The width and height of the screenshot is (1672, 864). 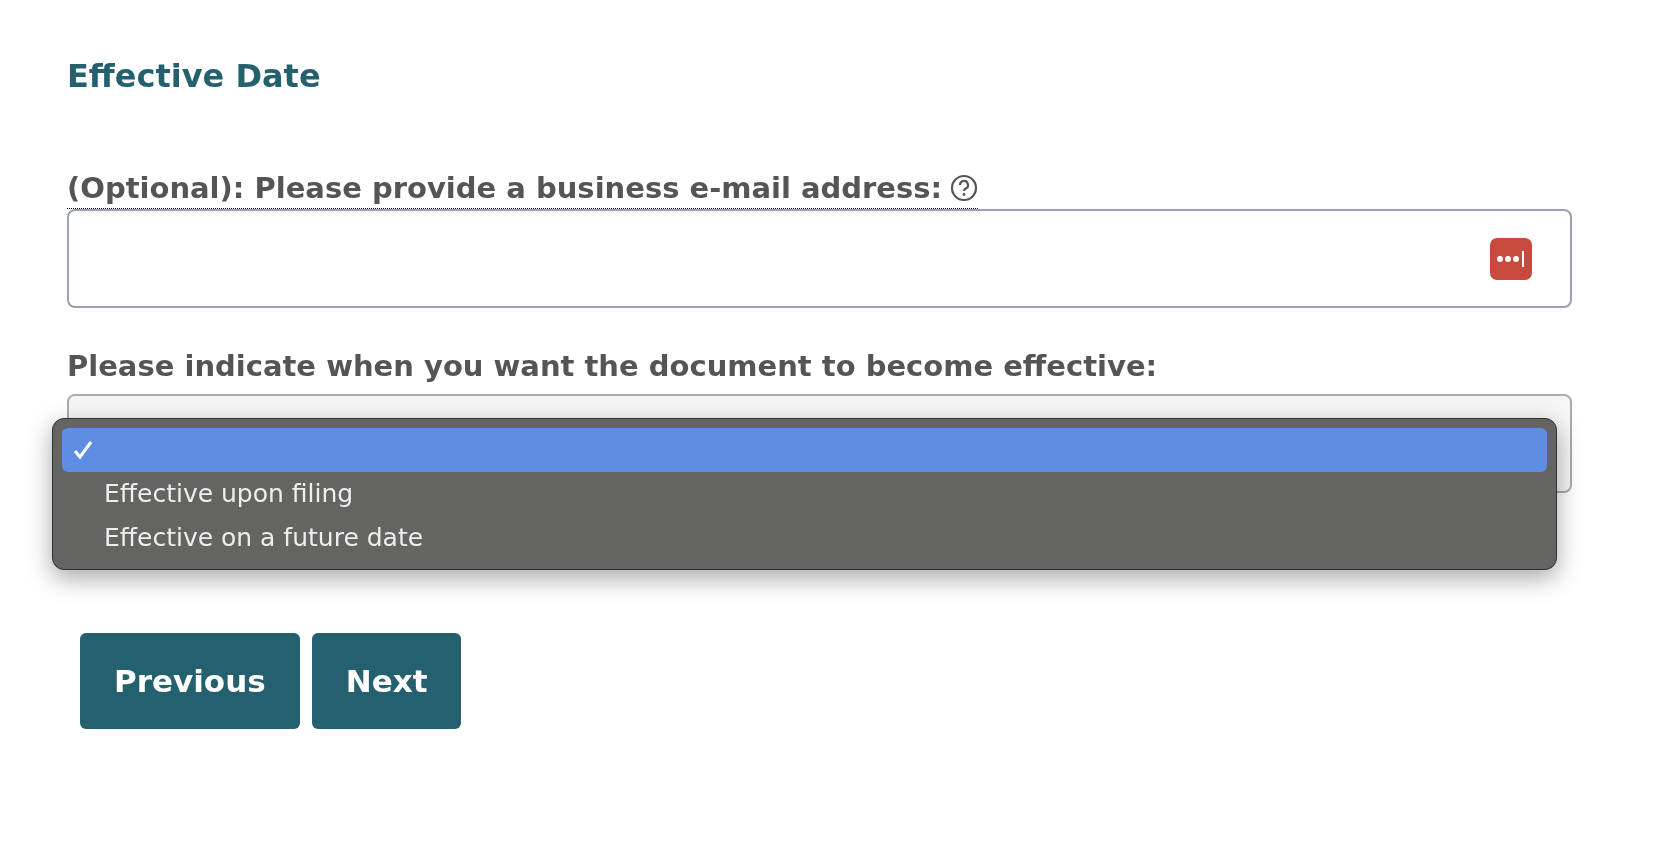 I want to click on field-label: (Optional): Please provide a business e-mail address:, so click(x=505, y=188).